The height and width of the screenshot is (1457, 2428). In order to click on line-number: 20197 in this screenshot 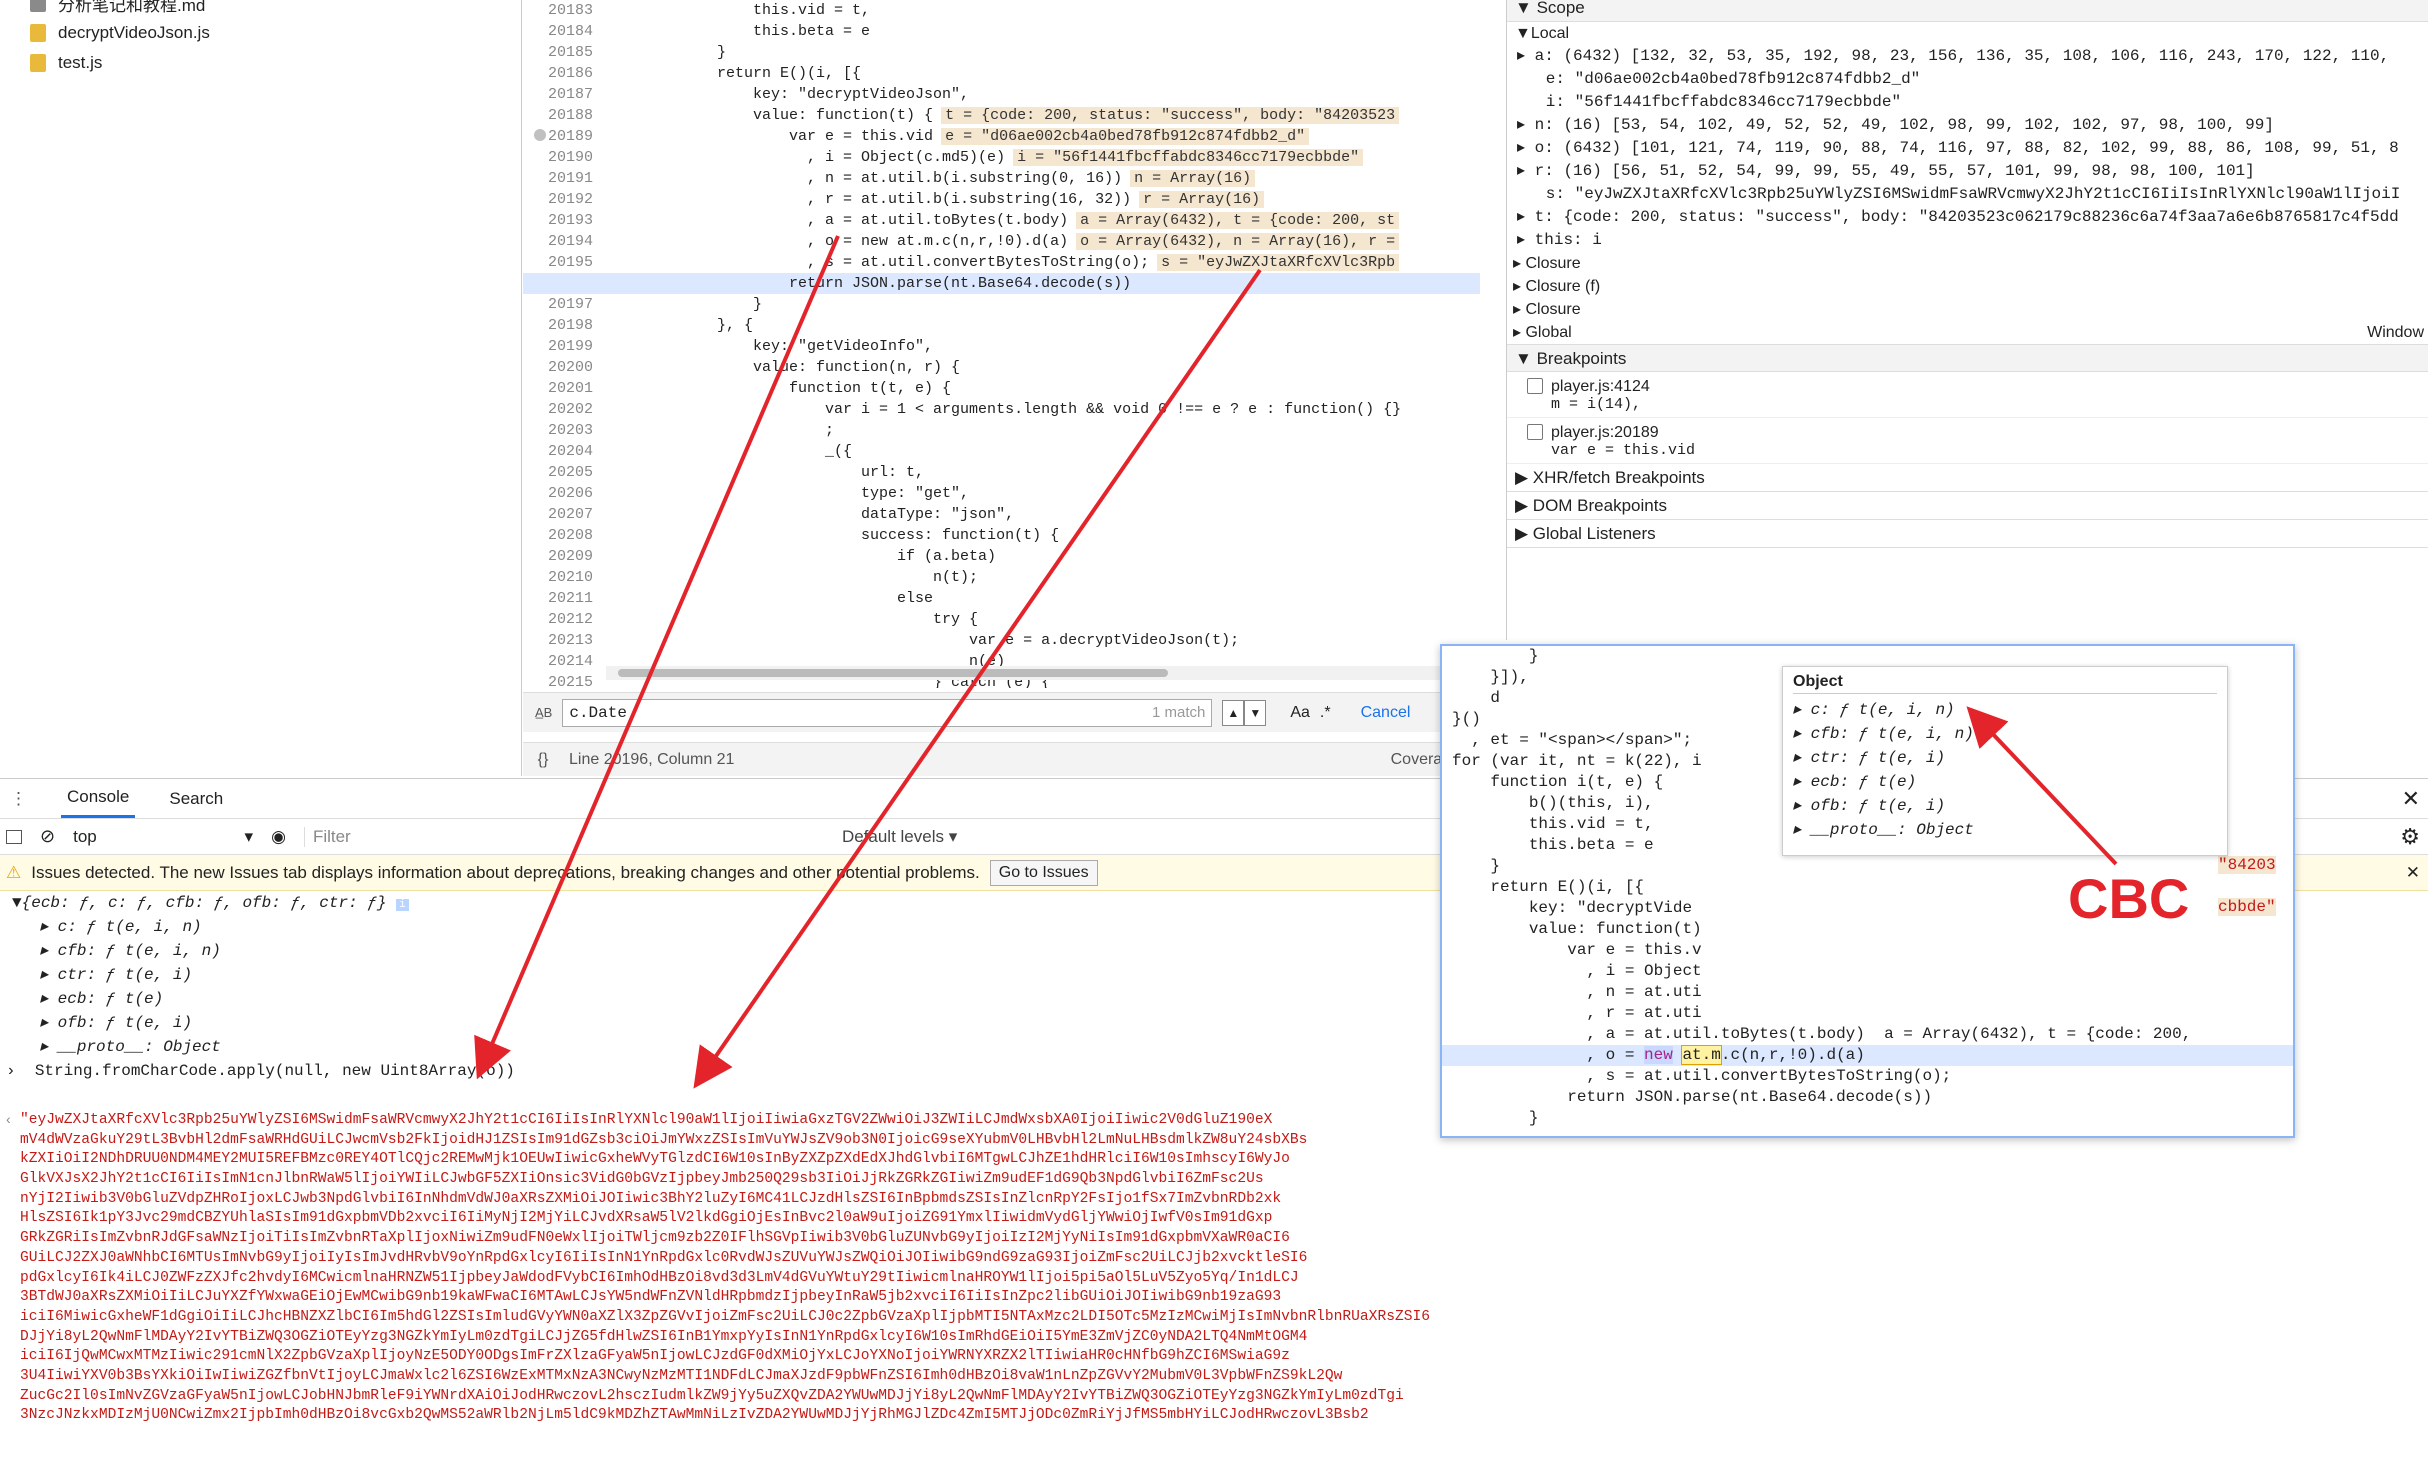, I will do `click(562, 304)`.